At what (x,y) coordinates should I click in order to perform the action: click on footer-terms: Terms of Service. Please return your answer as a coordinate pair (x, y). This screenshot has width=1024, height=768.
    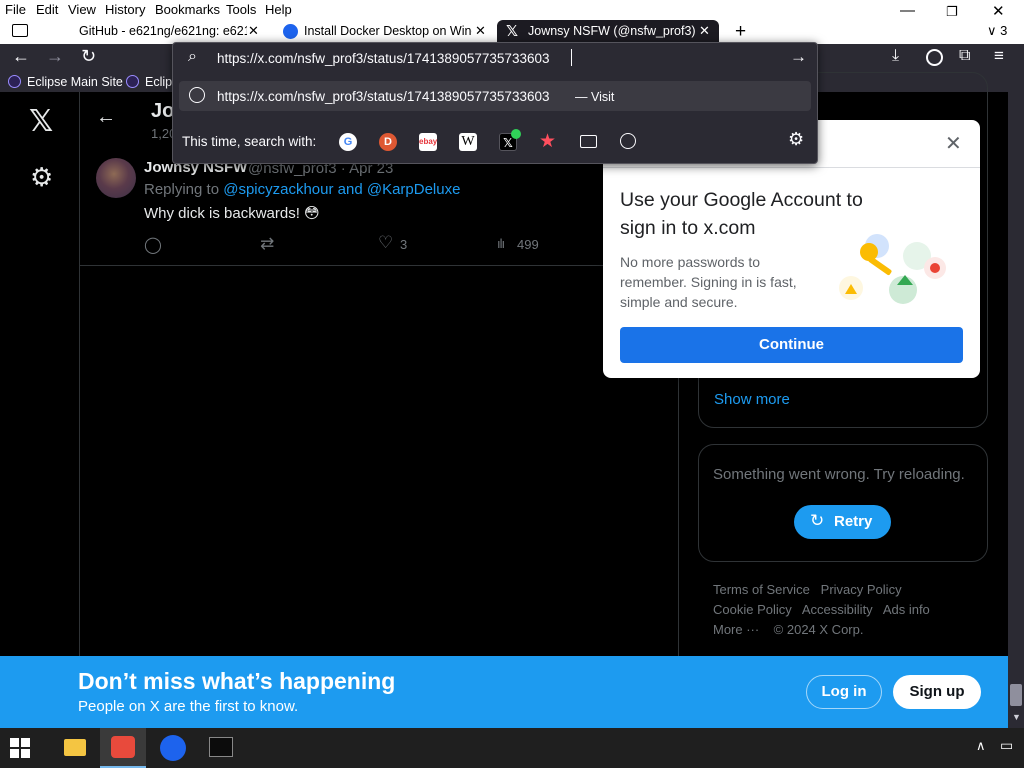
    Looking at the image, I should click on (761, 589).